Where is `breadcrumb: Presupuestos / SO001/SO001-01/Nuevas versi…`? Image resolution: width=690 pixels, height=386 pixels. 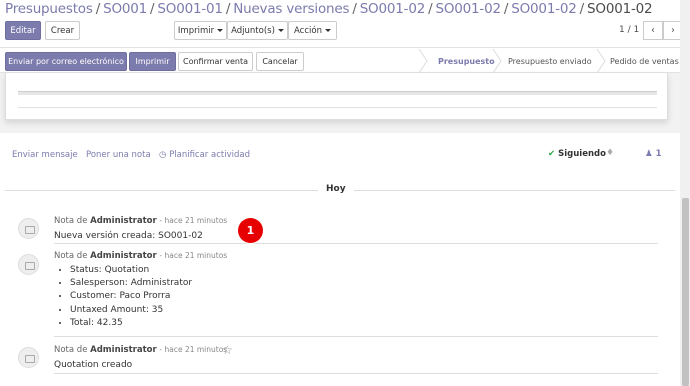 breadcrumb: Presupuestos / SO001/SO001-01/Nuevas versi… is located at coordinates (329, 9).